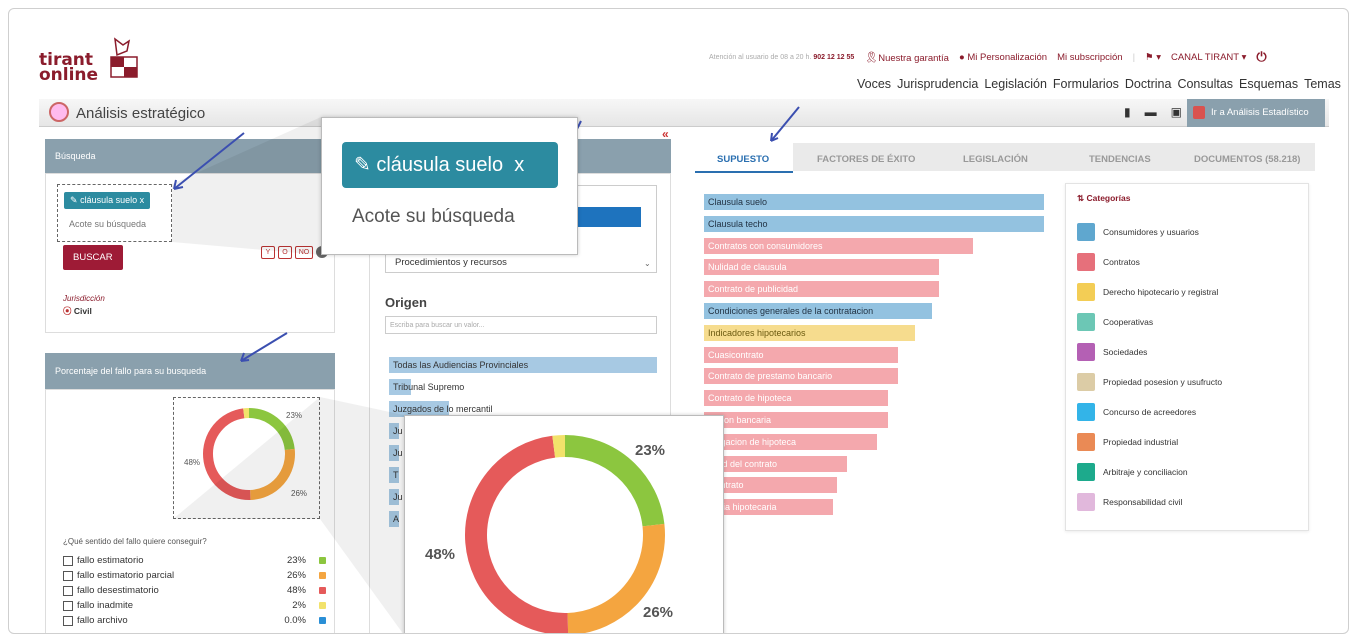  I want to click on chart-icon, so click(1199, 112).